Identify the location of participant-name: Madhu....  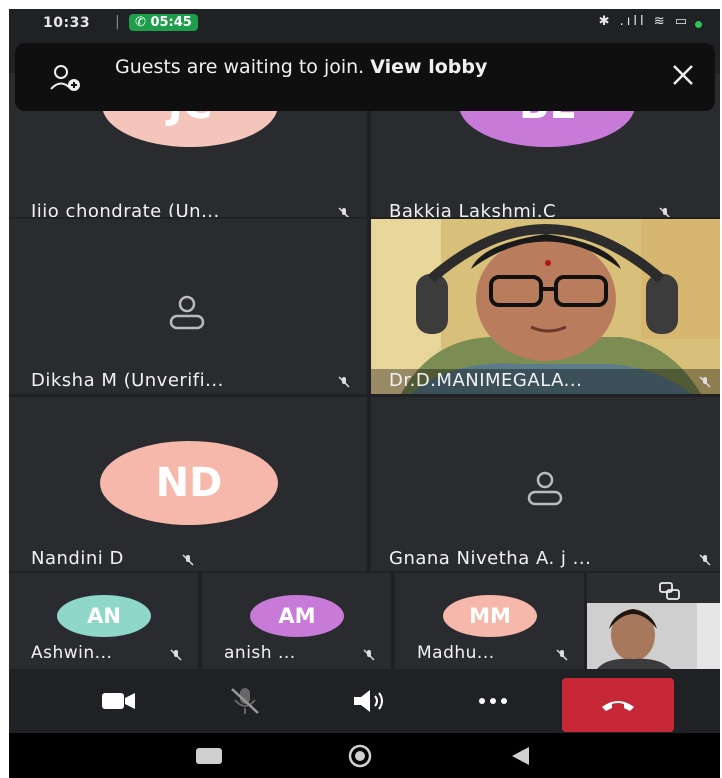
(456, 653).